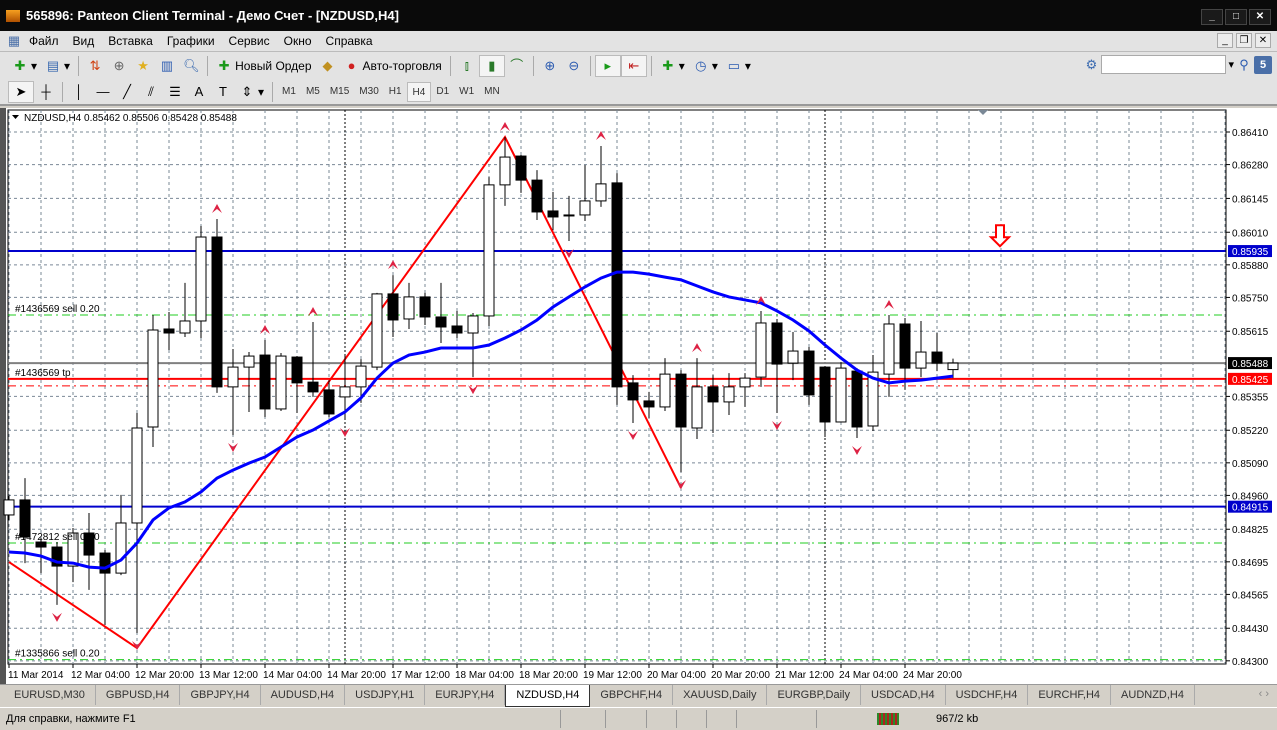 Image resolution: width=1277 pixels, height=730 pixels. What do you see at coordinates (607, 65) in the screenshot?
I see `autoscroll-button: ▸` at bounding box center [607, 65].